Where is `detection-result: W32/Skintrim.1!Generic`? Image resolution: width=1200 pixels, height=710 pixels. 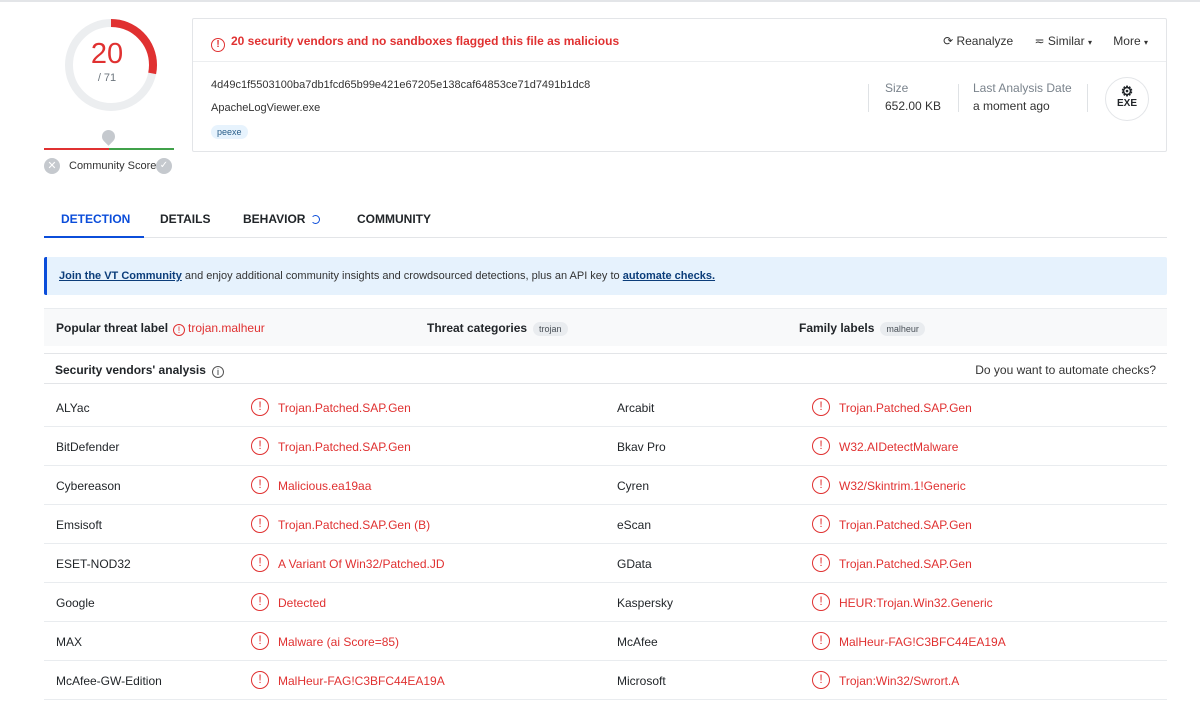
detection-result: W32/Skintrim.1!Generic is located at coordinates (902, 486).